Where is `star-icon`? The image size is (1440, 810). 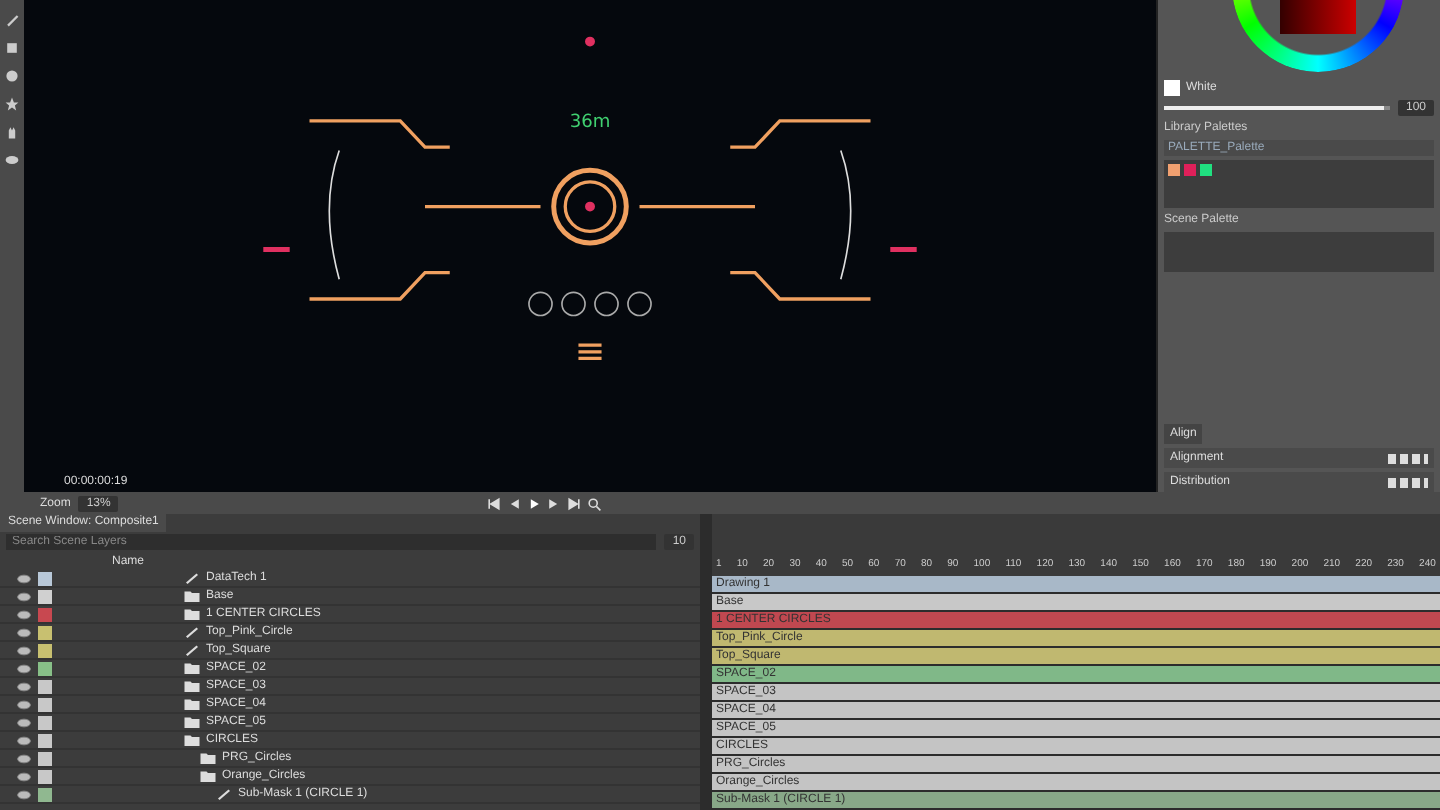
star-icon is located at coordinates (12, 104).